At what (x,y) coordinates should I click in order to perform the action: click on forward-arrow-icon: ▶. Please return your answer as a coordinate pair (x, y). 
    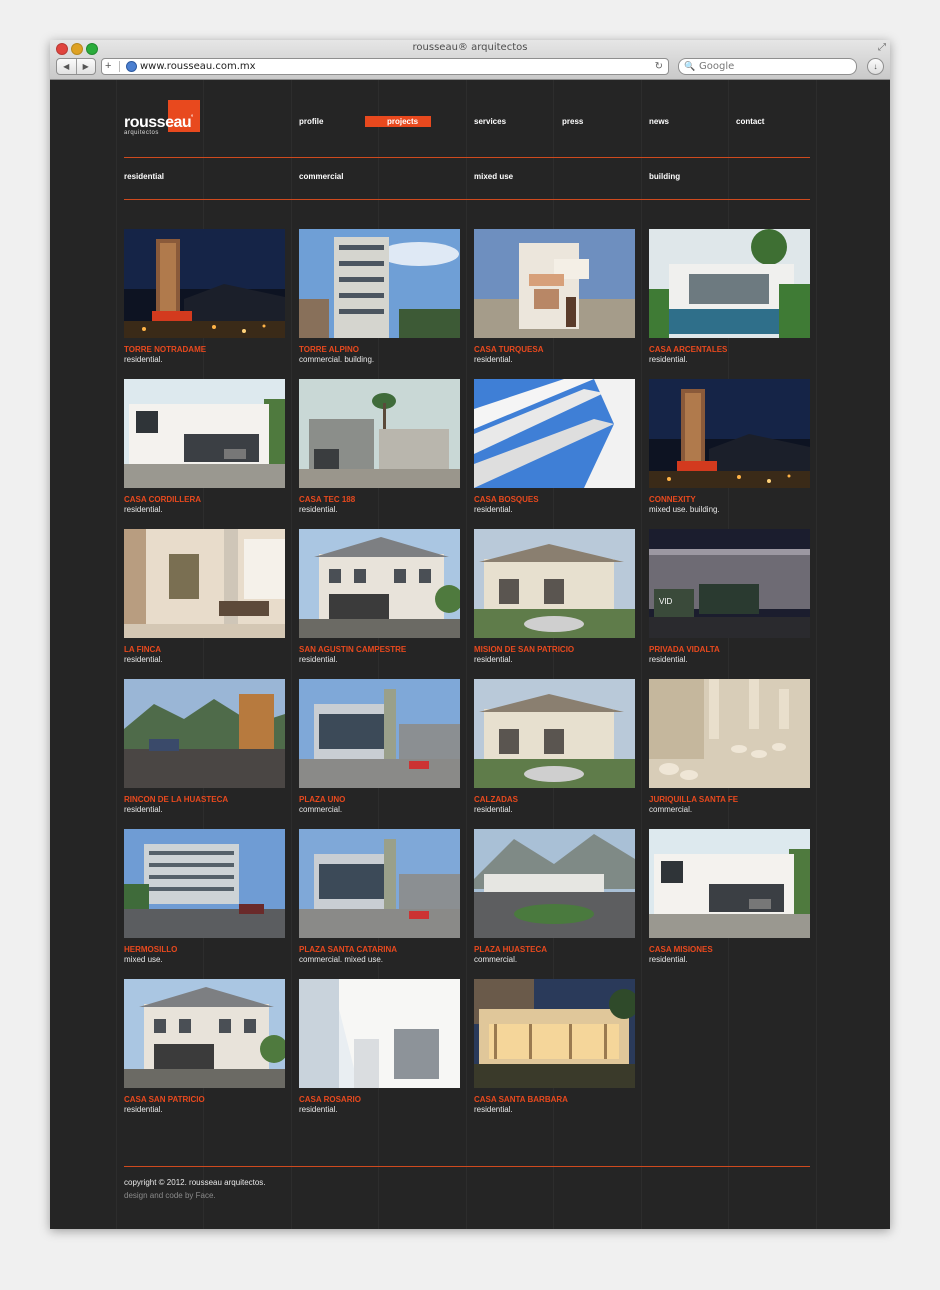
    Looking at the image, I should click on (86, 66).